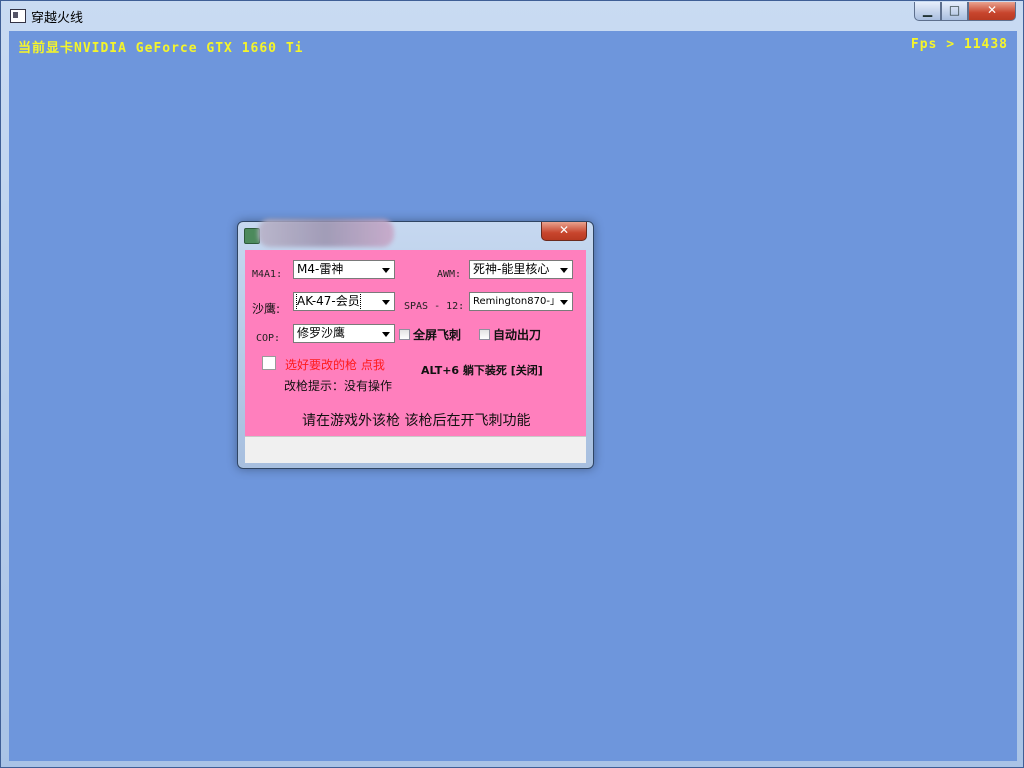 Image resolution: width=1024 pixels, height=768 pixels. I want to click on fullscreen-knife-checkbox, so click(404, 334).